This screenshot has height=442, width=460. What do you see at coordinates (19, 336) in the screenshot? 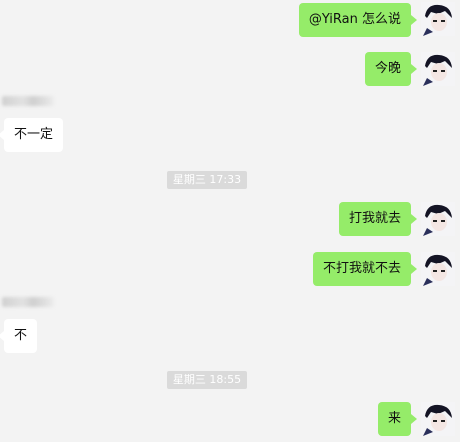
I see `message-bubble-incoming: 不` at bounding box center [19, 336].